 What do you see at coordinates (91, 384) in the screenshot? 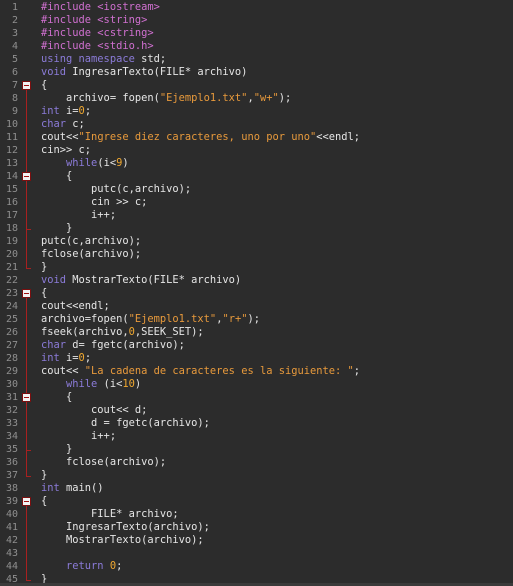
I see `code-line: while (i<10)` at bounding box center [91, 384].